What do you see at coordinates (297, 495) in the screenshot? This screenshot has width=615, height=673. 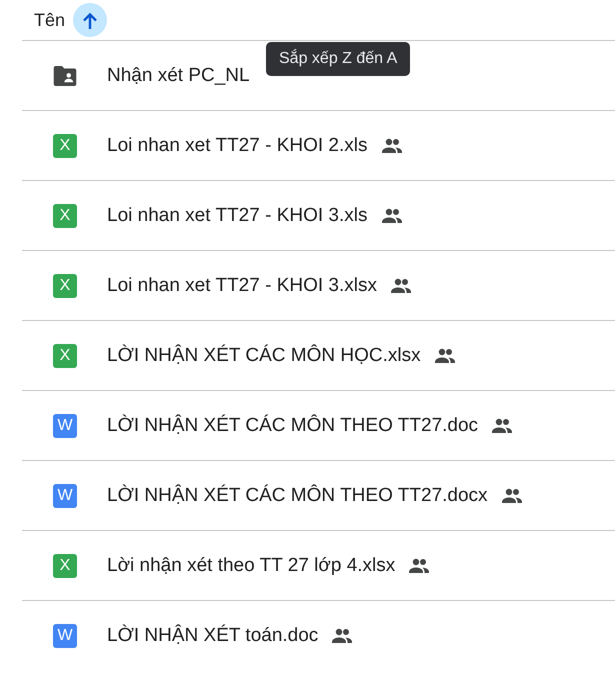 I see `file-name: LỜI NHẬN XÉT CÁC MÔN THEO TT27.docx` at bounding box center [297, 495].